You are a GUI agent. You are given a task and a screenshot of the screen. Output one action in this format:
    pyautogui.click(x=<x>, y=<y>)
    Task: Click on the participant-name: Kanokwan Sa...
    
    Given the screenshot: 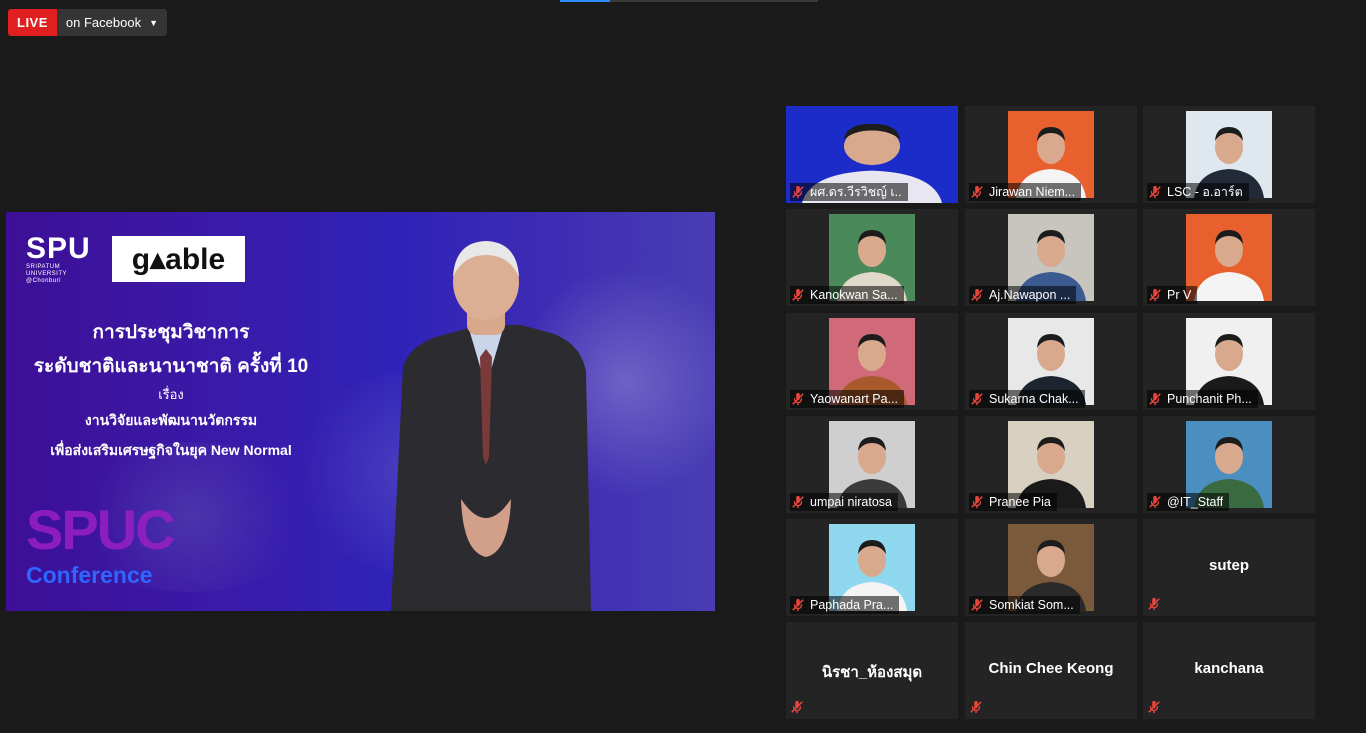 What is the action you would take?
    pyautogui.click(x=854, y=295)
    